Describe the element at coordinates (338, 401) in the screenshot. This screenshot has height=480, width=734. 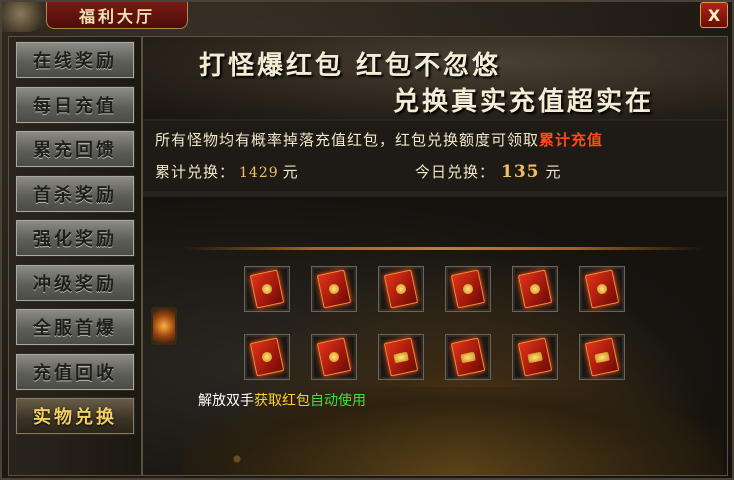
I see `footer-part3: 自动使用` at that location.